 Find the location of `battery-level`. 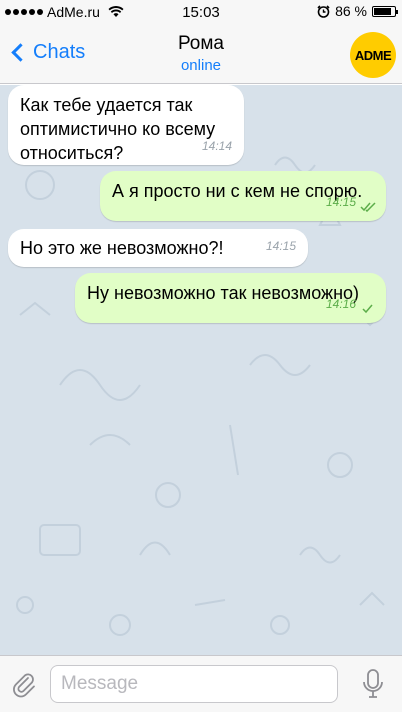

battery-level is located at coordinates (382, 11).